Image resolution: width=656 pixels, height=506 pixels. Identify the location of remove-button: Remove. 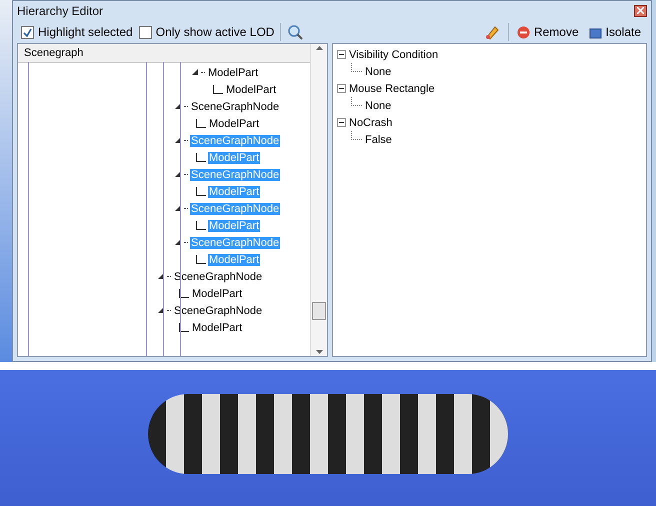
(547, 32).